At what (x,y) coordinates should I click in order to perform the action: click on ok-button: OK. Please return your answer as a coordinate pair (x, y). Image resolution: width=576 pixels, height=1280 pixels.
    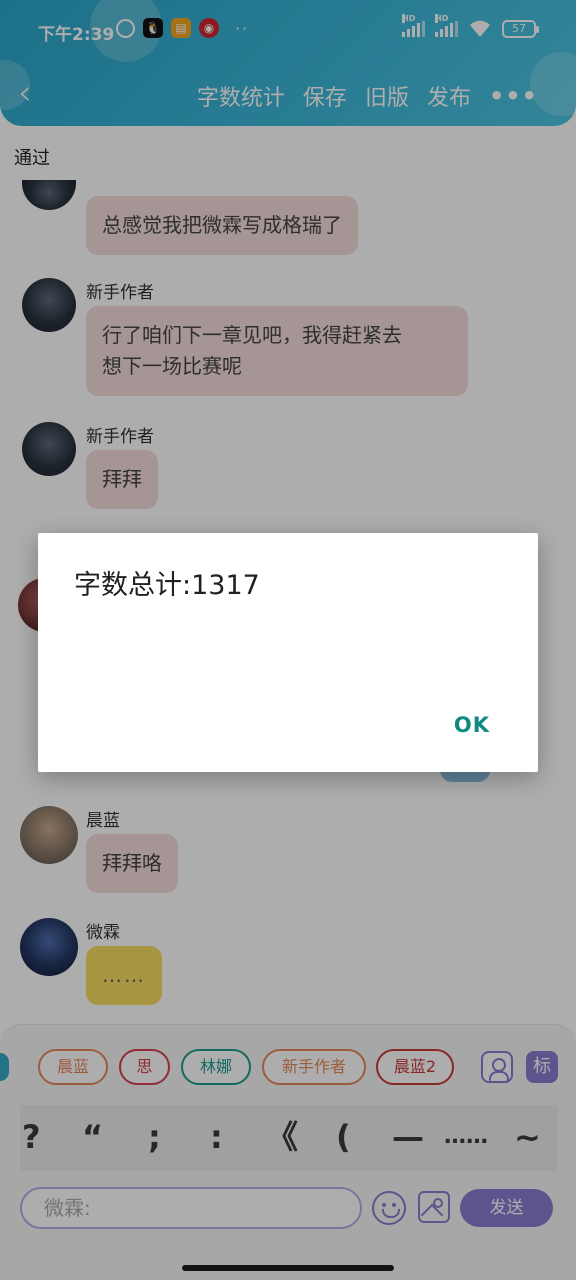
    Looking at the image, I should click on (472, 725).